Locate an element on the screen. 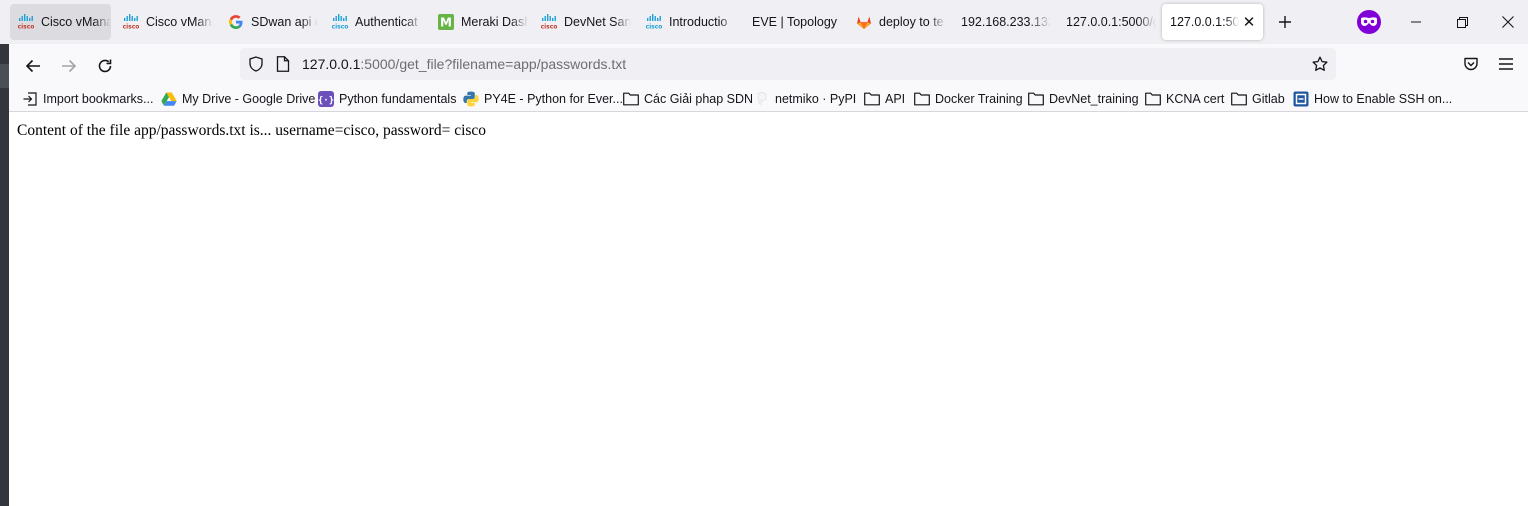 The height and width of the screenshot is (506, 1528). restore-button is located at coordinates (1462, 22).